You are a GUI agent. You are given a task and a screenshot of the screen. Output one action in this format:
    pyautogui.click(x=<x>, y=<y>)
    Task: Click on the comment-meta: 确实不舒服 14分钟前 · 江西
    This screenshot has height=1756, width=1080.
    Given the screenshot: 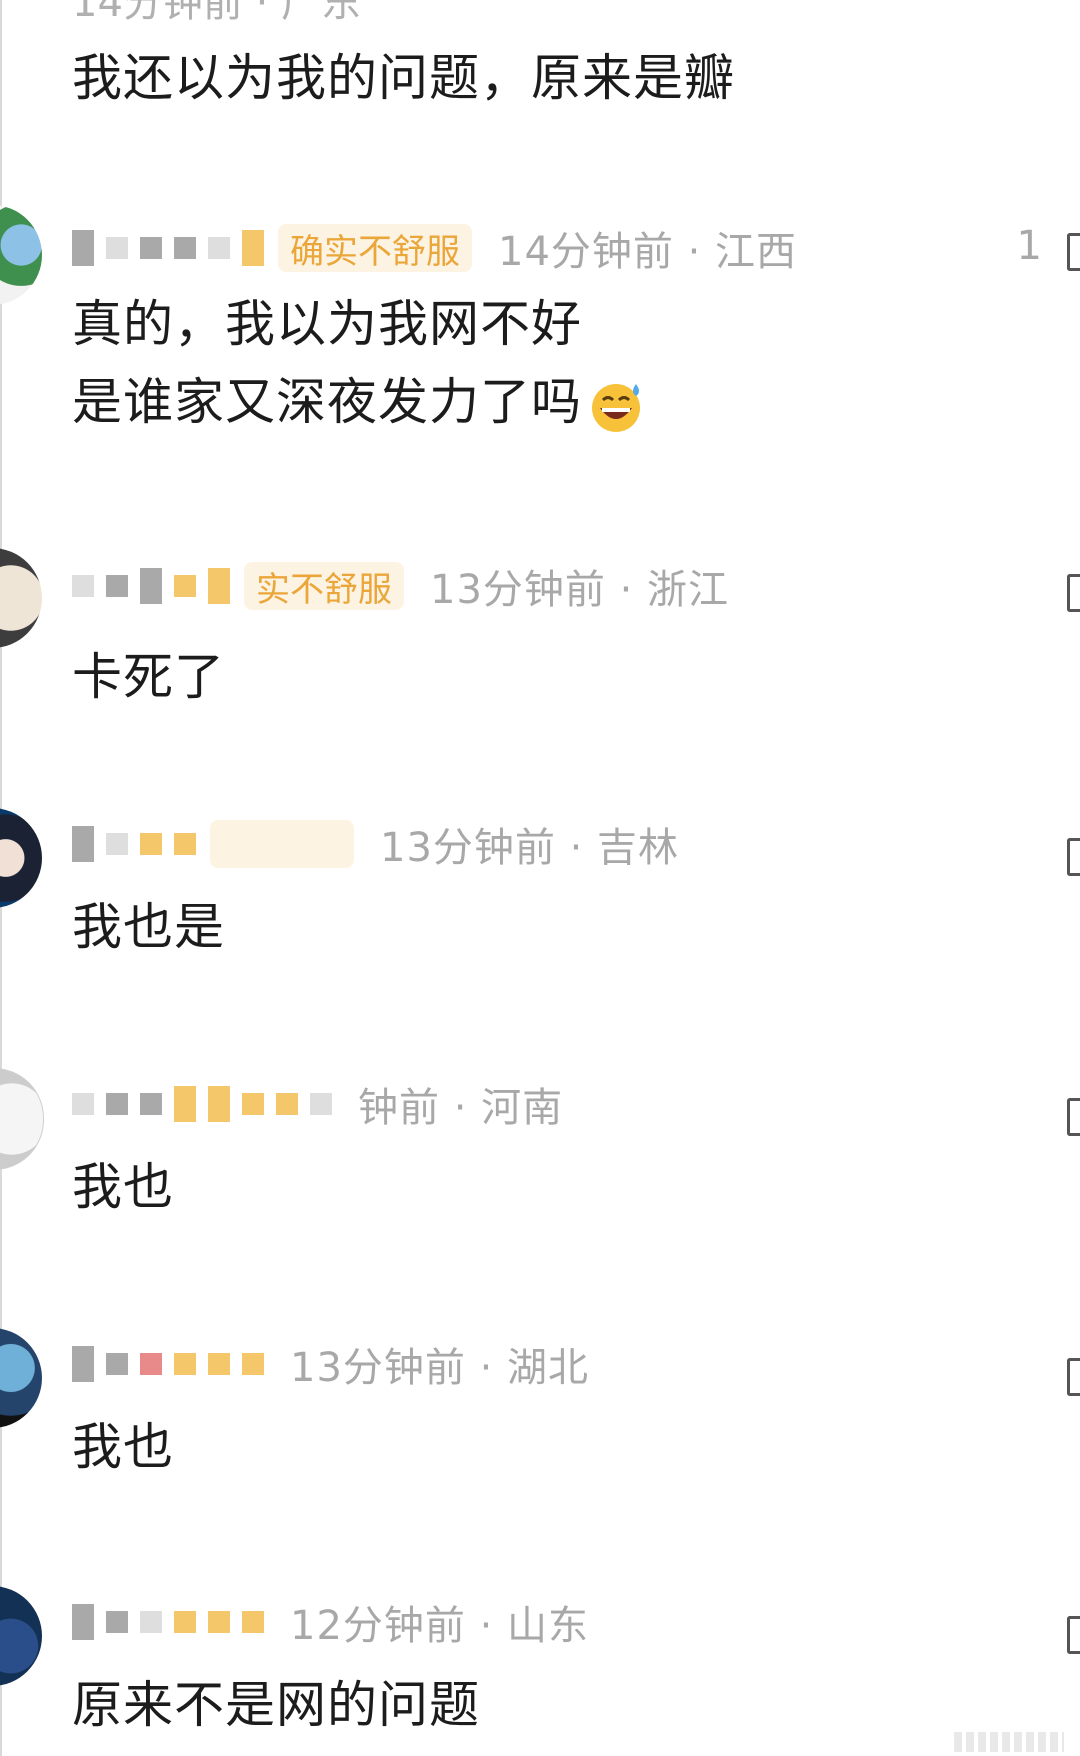 What is the action you would take?
    pyautogui.click(x=434, y=248)
    